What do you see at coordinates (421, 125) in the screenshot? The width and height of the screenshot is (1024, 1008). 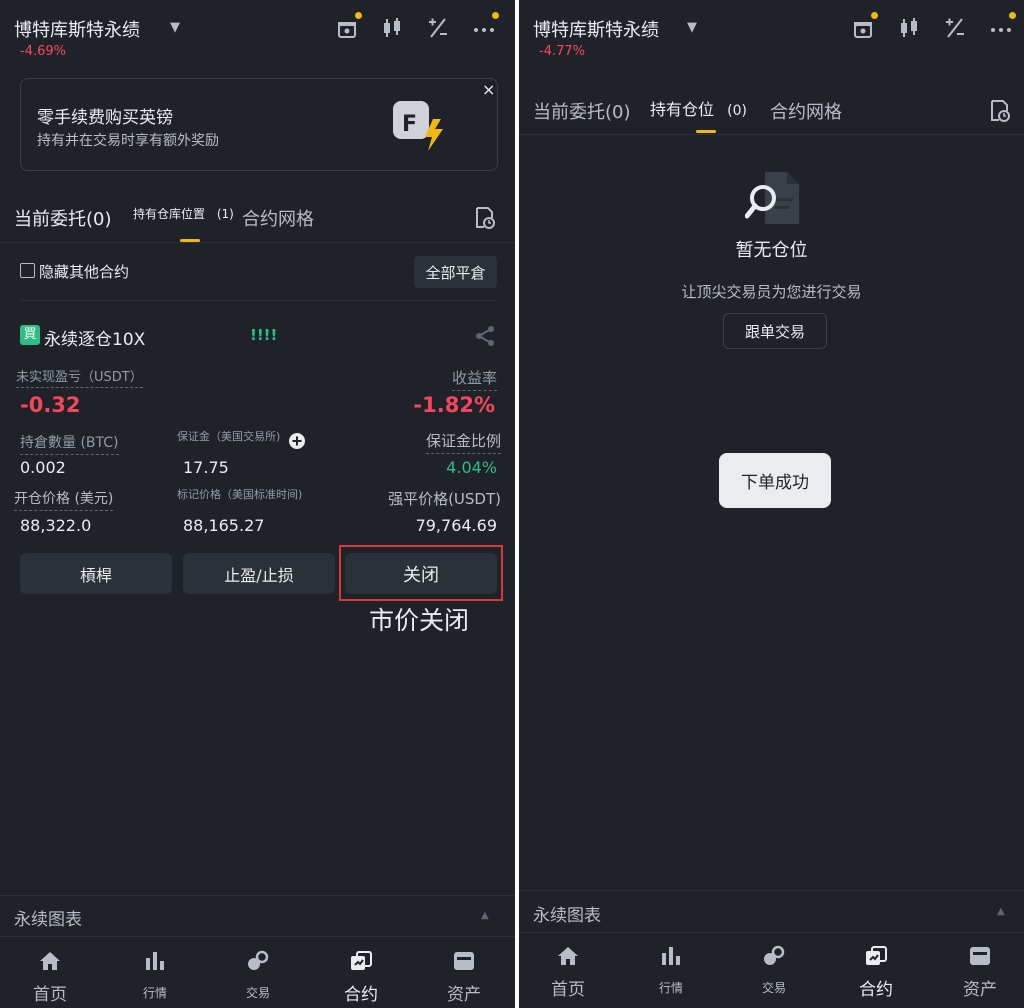 I see `lightning-coin-icon: F` at bounding box center [421, 125].